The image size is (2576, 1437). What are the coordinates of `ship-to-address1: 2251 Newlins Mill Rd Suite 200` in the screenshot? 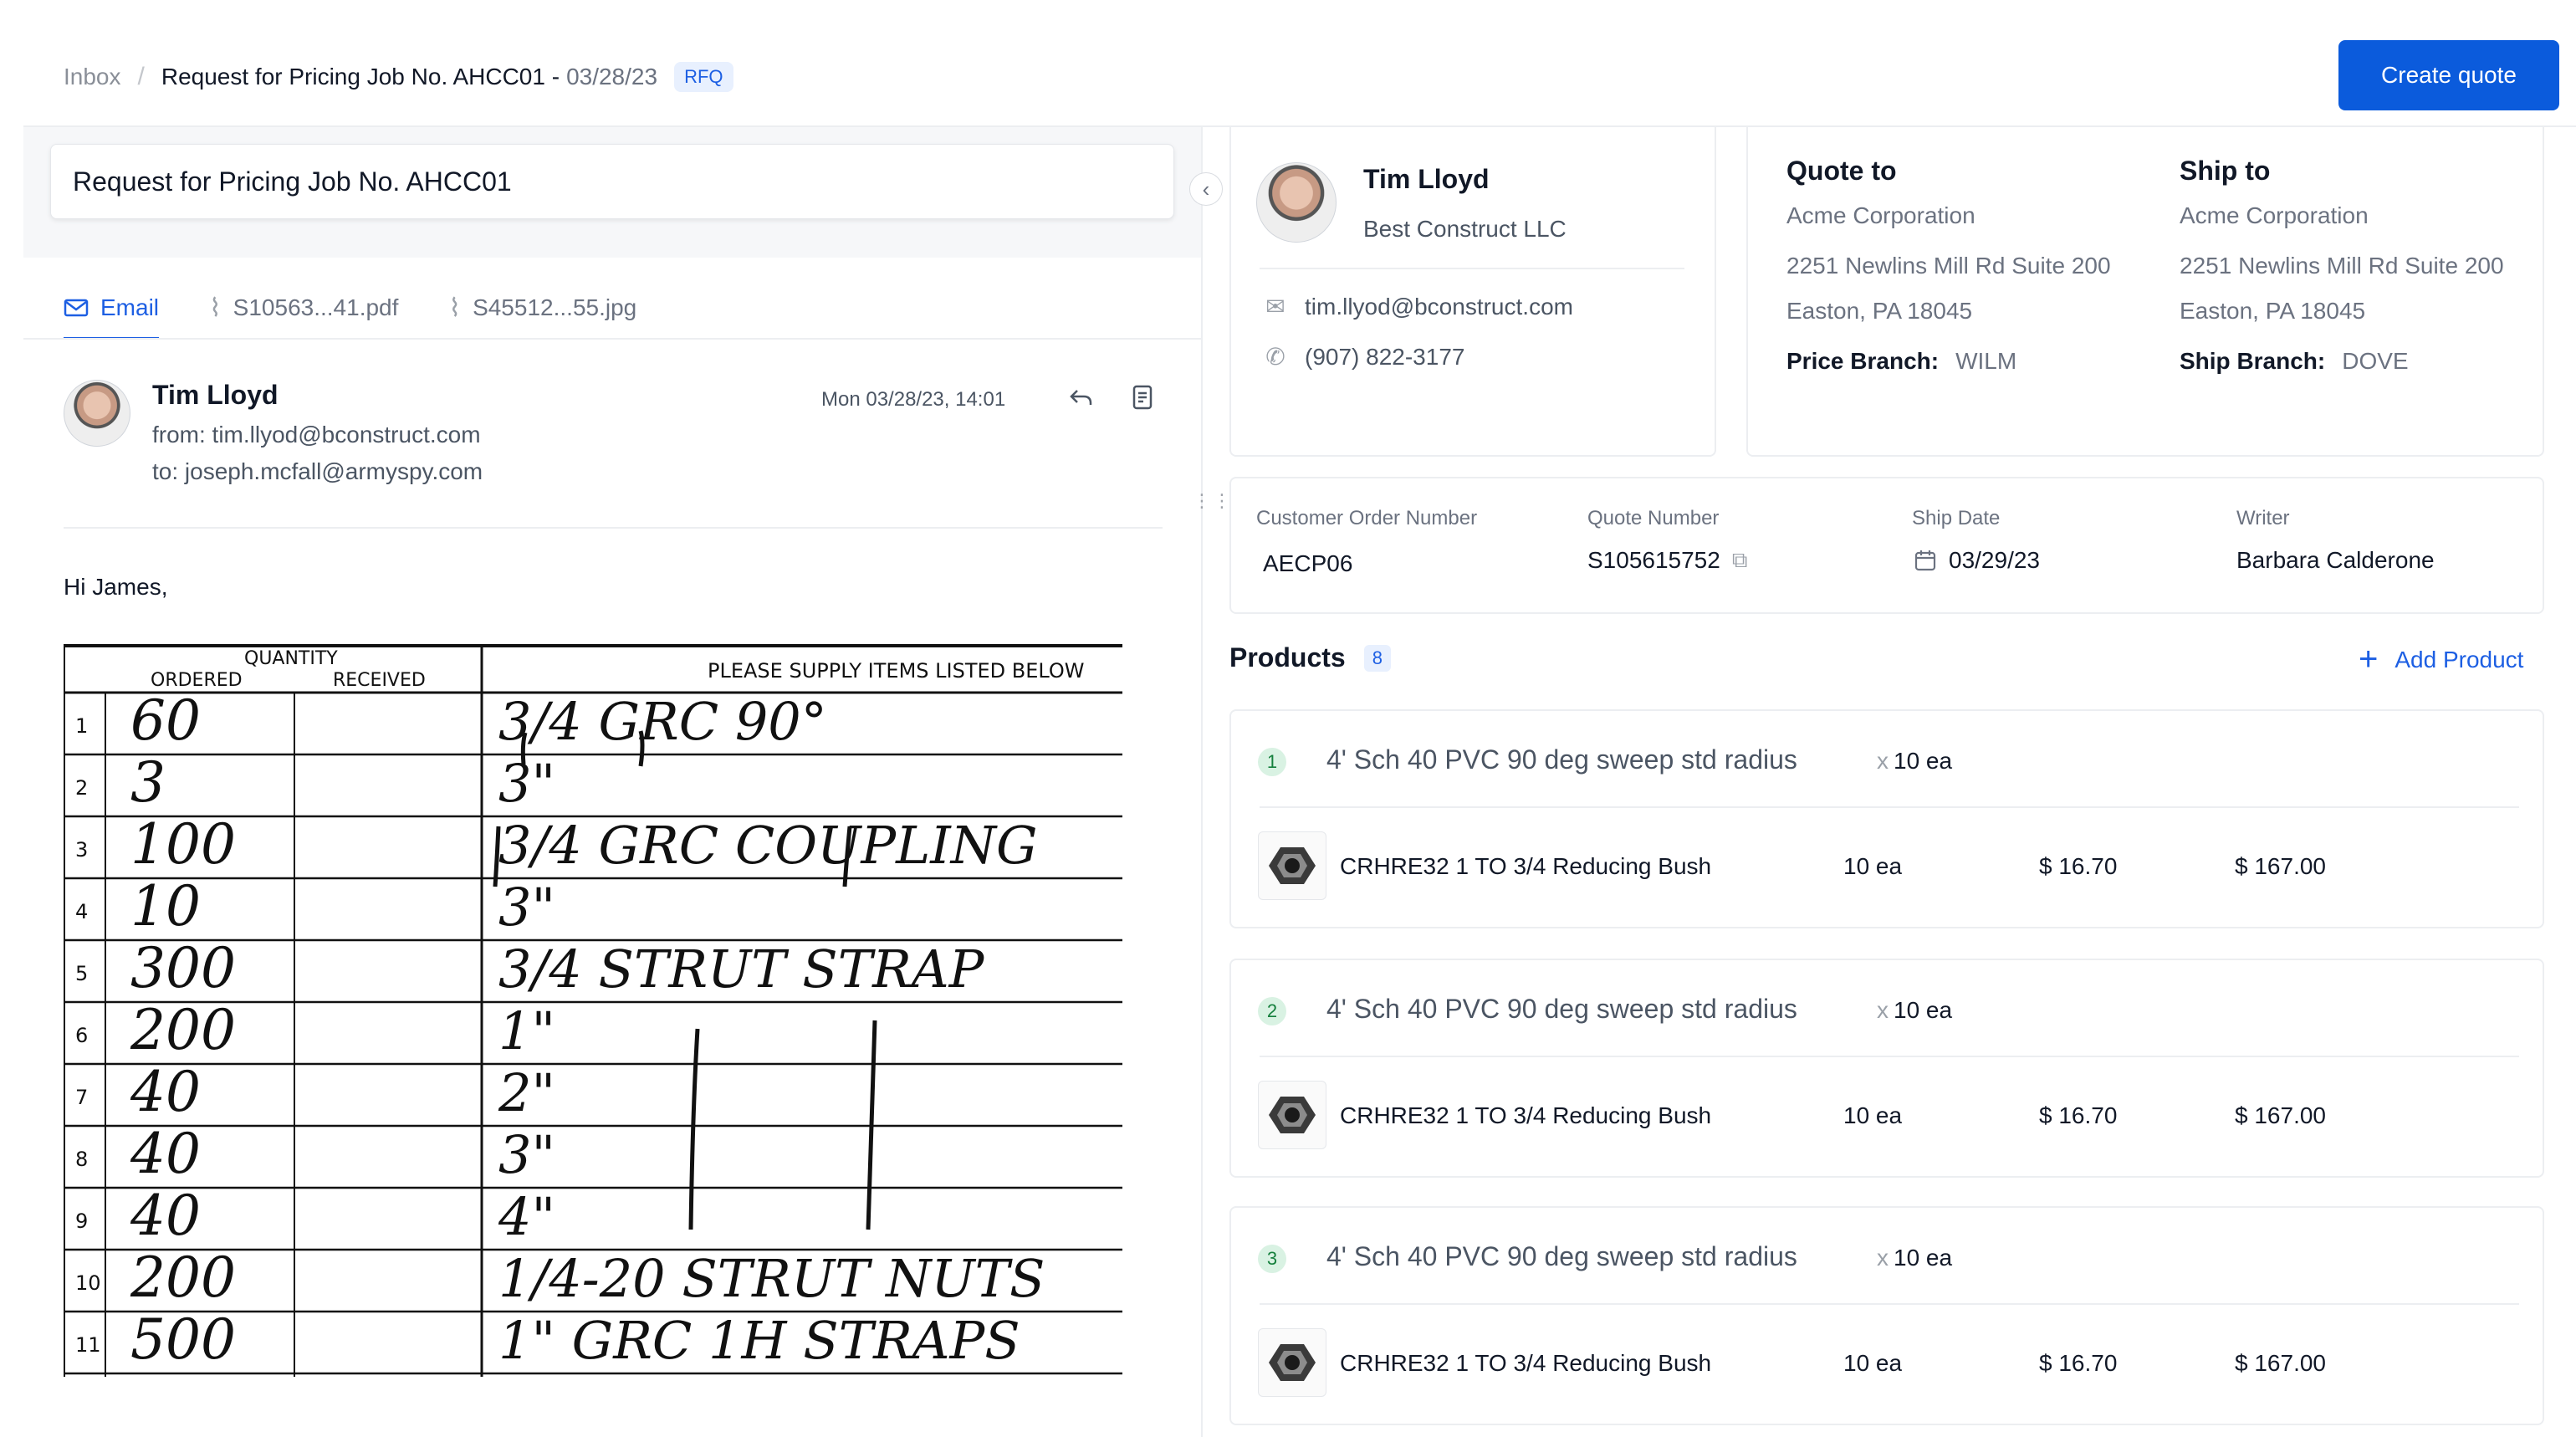 It's located at (2342, 266).